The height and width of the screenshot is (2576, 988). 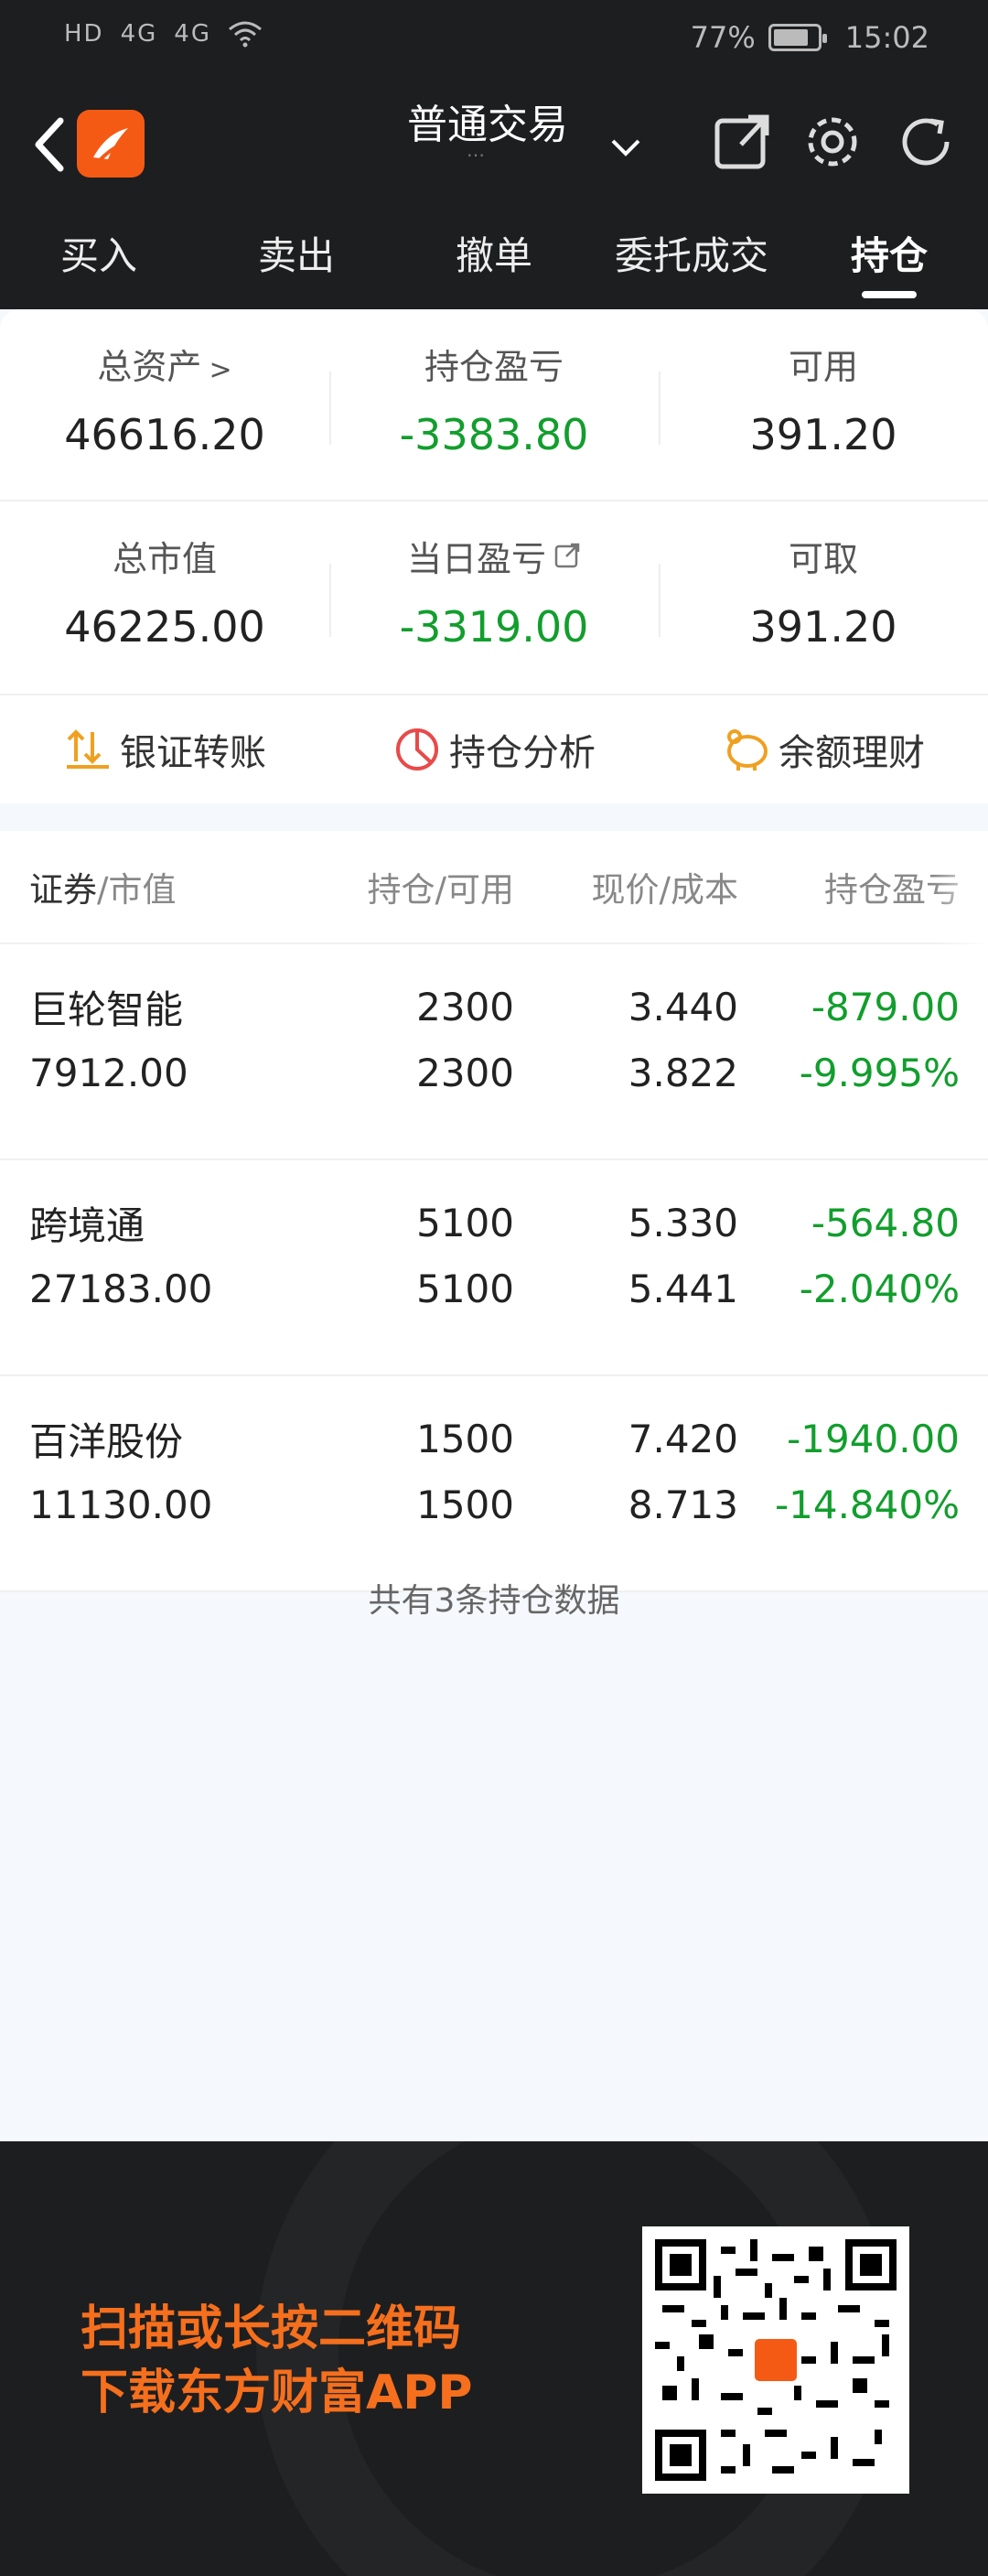 What do you see at coordinates (892, 890) in the screenshot?
I see `header-pl: 持仓盈亏` at bounding box center [892, 890].